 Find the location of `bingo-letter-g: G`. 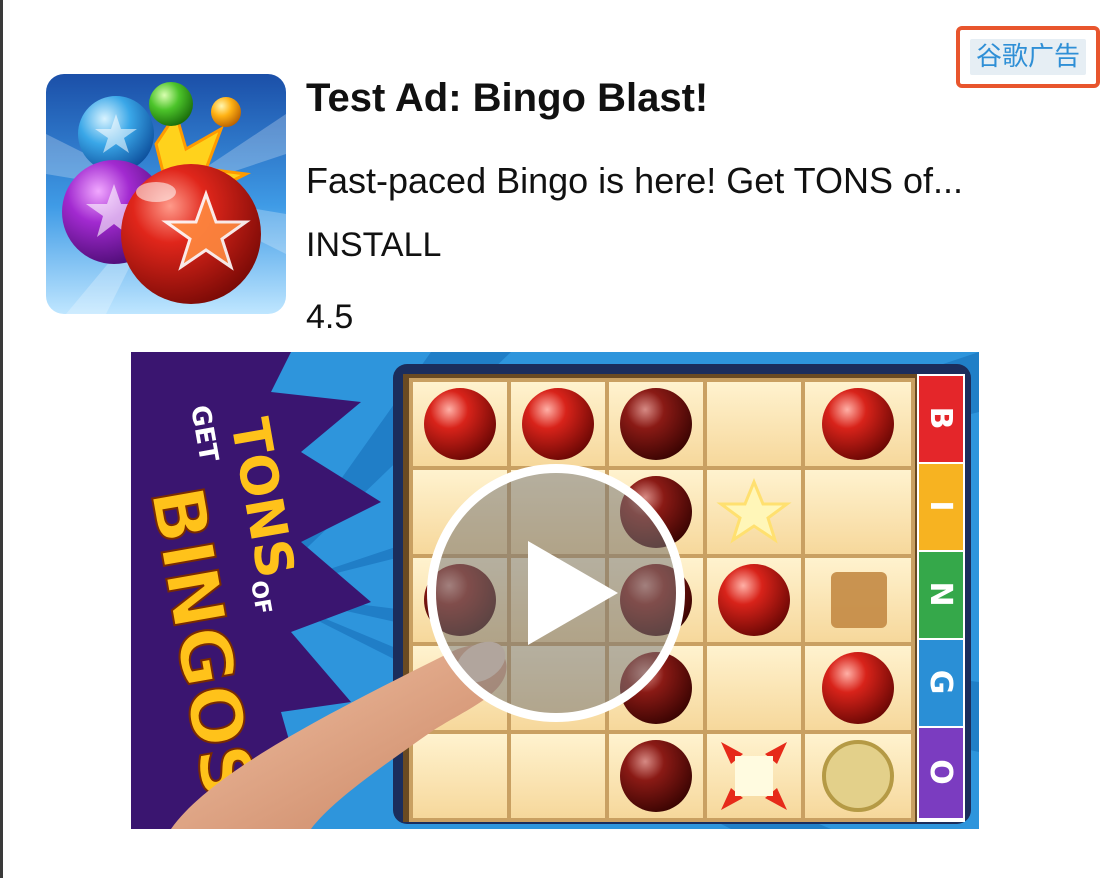

bingo-letter-g: G is located at coordinates (940, 682).